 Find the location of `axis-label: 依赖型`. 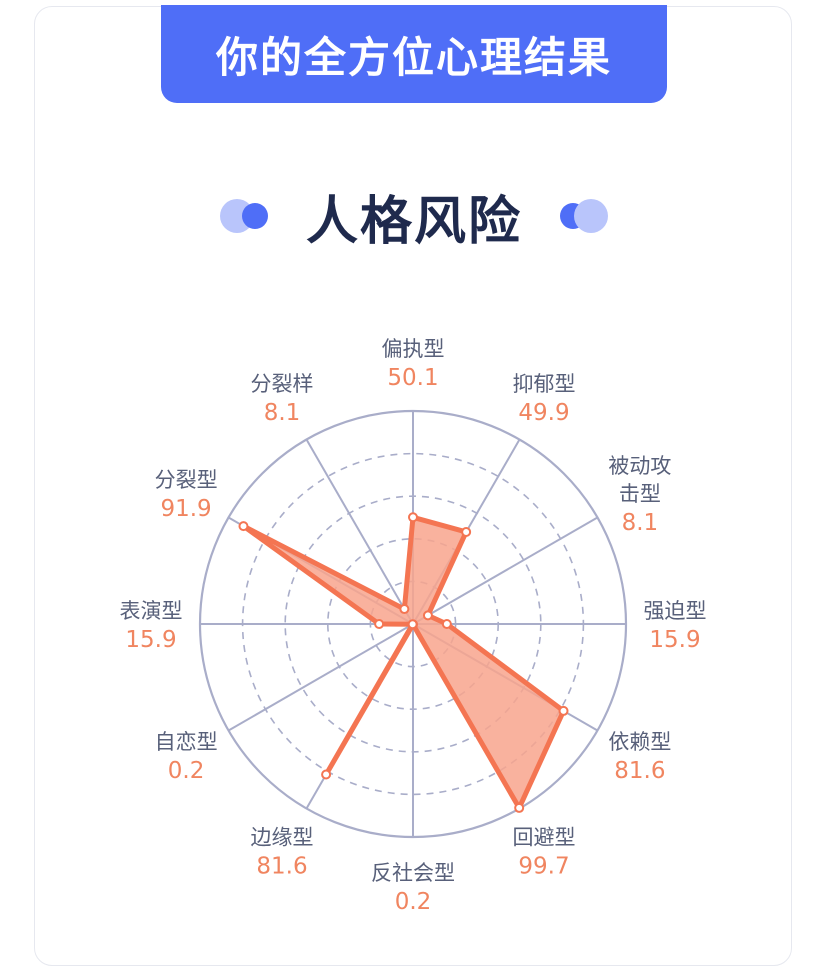

axis-label: 依赖型 is located at coordinates (639, 742).